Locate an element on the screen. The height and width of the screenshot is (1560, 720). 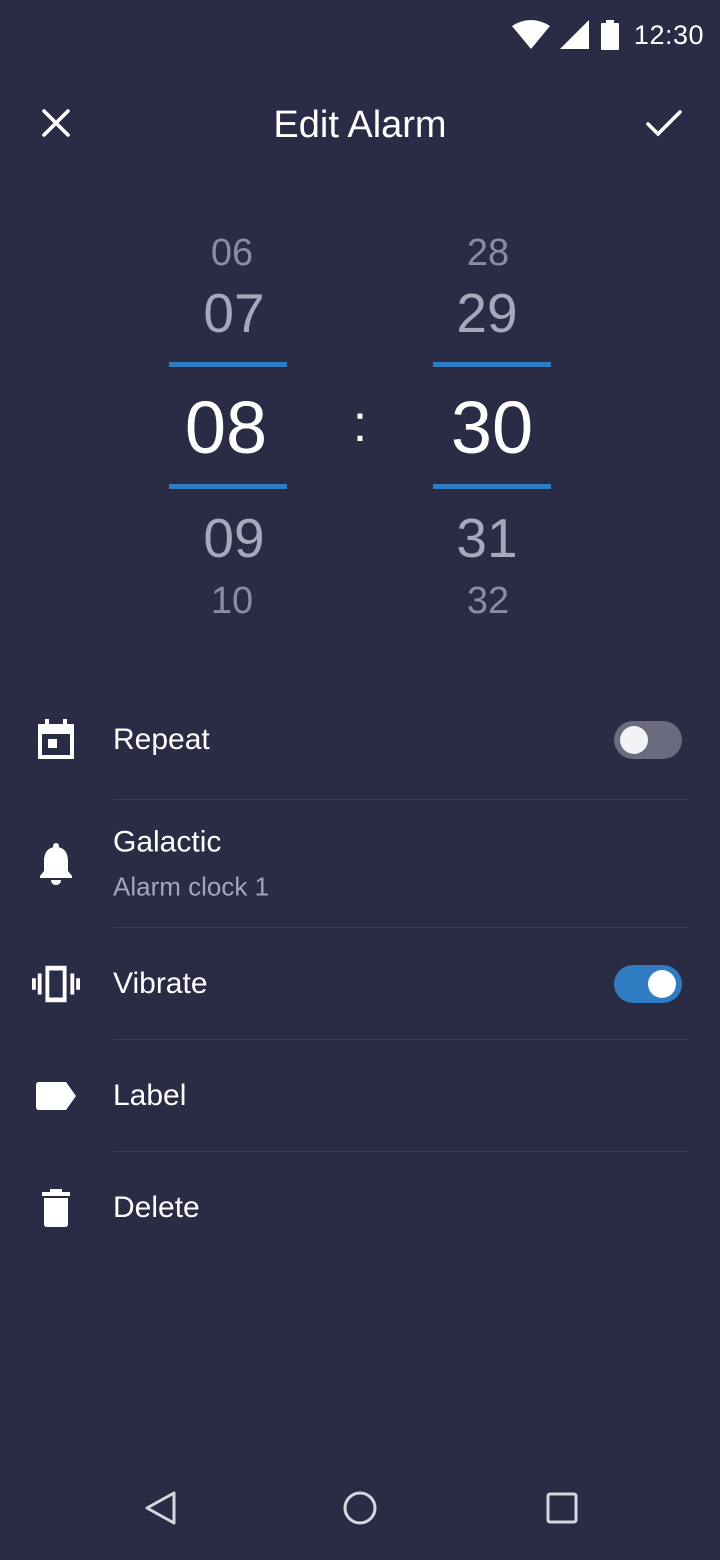
hour-option: 10 is located at coordinates (228, 601).